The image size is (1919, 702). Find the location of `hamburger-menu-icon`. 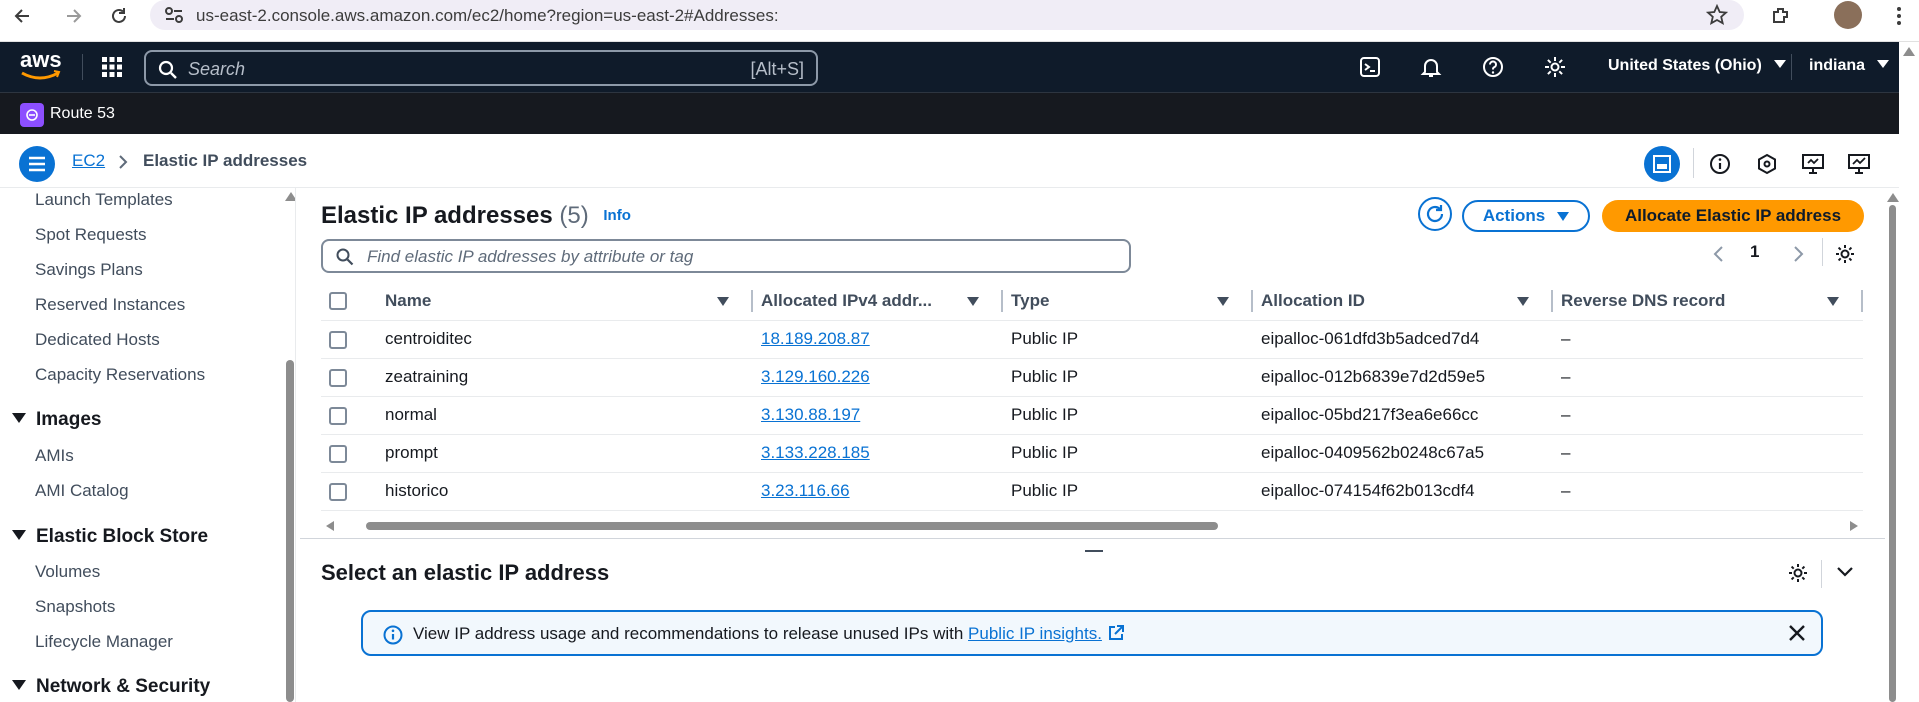

hamburger-menu-icon is located at coordinates (37, 164).